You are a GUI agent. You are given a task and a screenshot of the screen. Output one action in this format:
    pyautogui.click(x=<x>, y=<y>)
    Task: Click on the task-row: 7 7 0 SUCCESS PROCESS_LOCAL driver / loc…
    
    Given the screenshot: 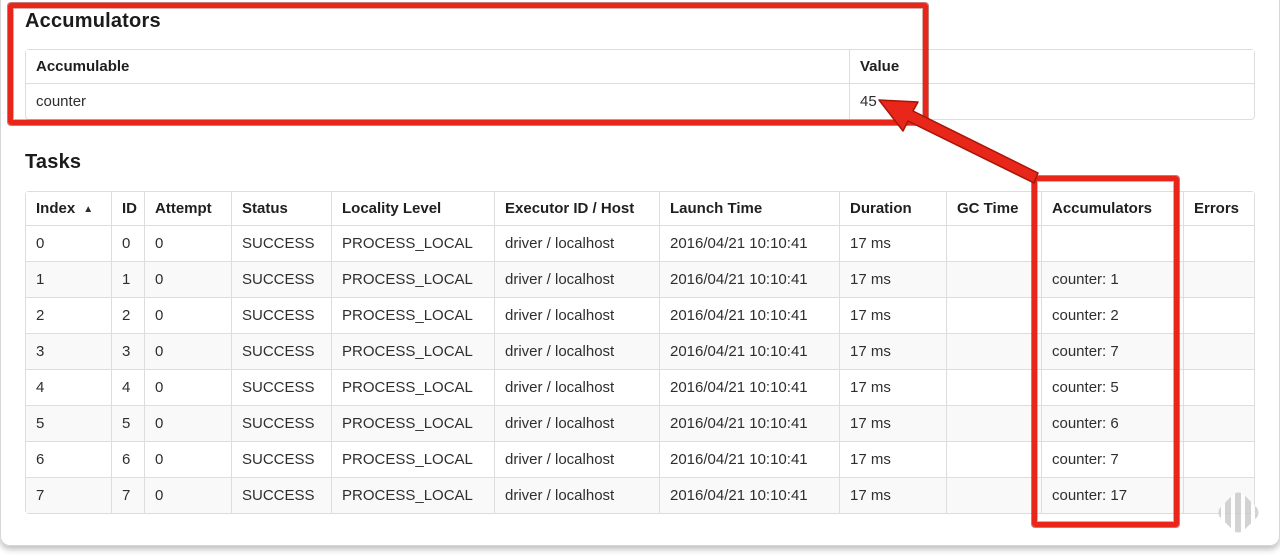 What is the action you would take?
    pyautogui.click(x=640, y=495)
    